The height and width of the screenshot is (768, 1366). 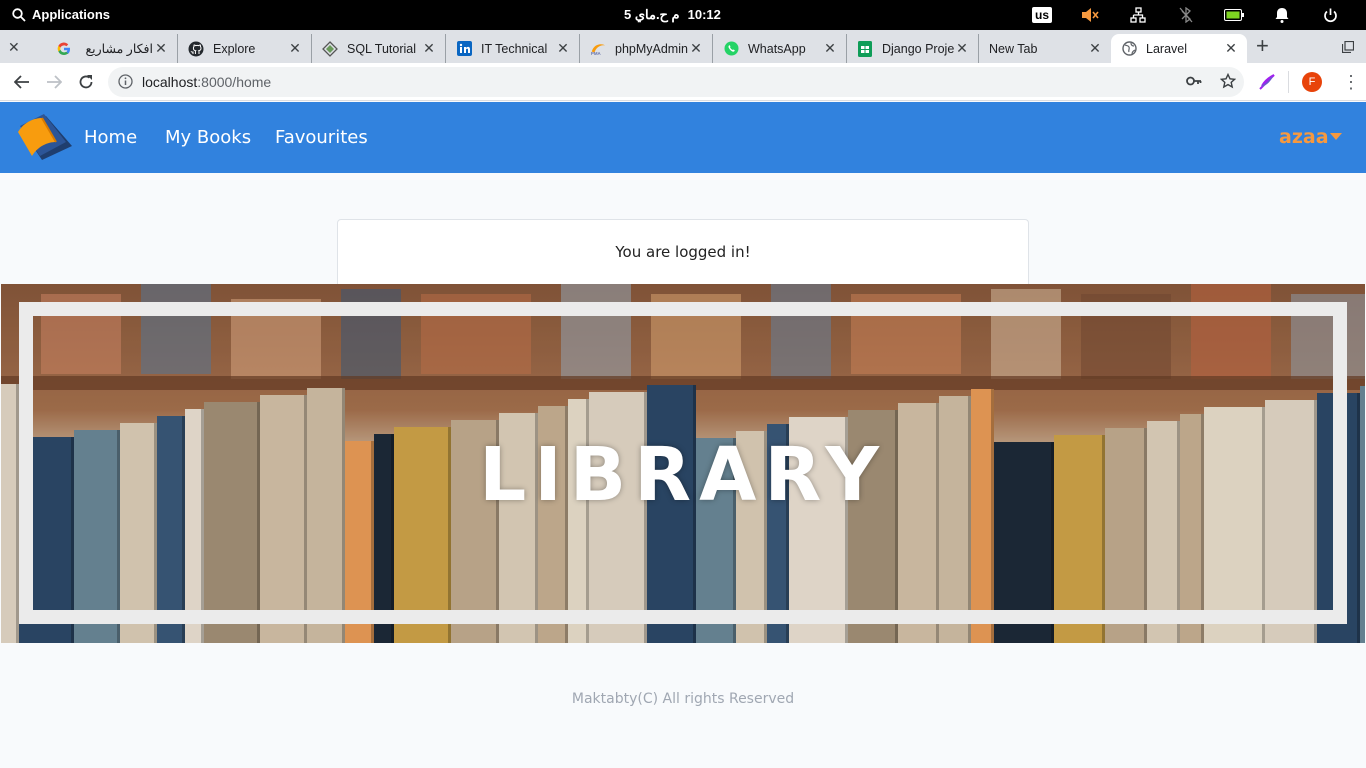 What do you see at coordinates (865, 48) in the screenshot?
I see `sheets-icon` at bounding box center [865, 48].